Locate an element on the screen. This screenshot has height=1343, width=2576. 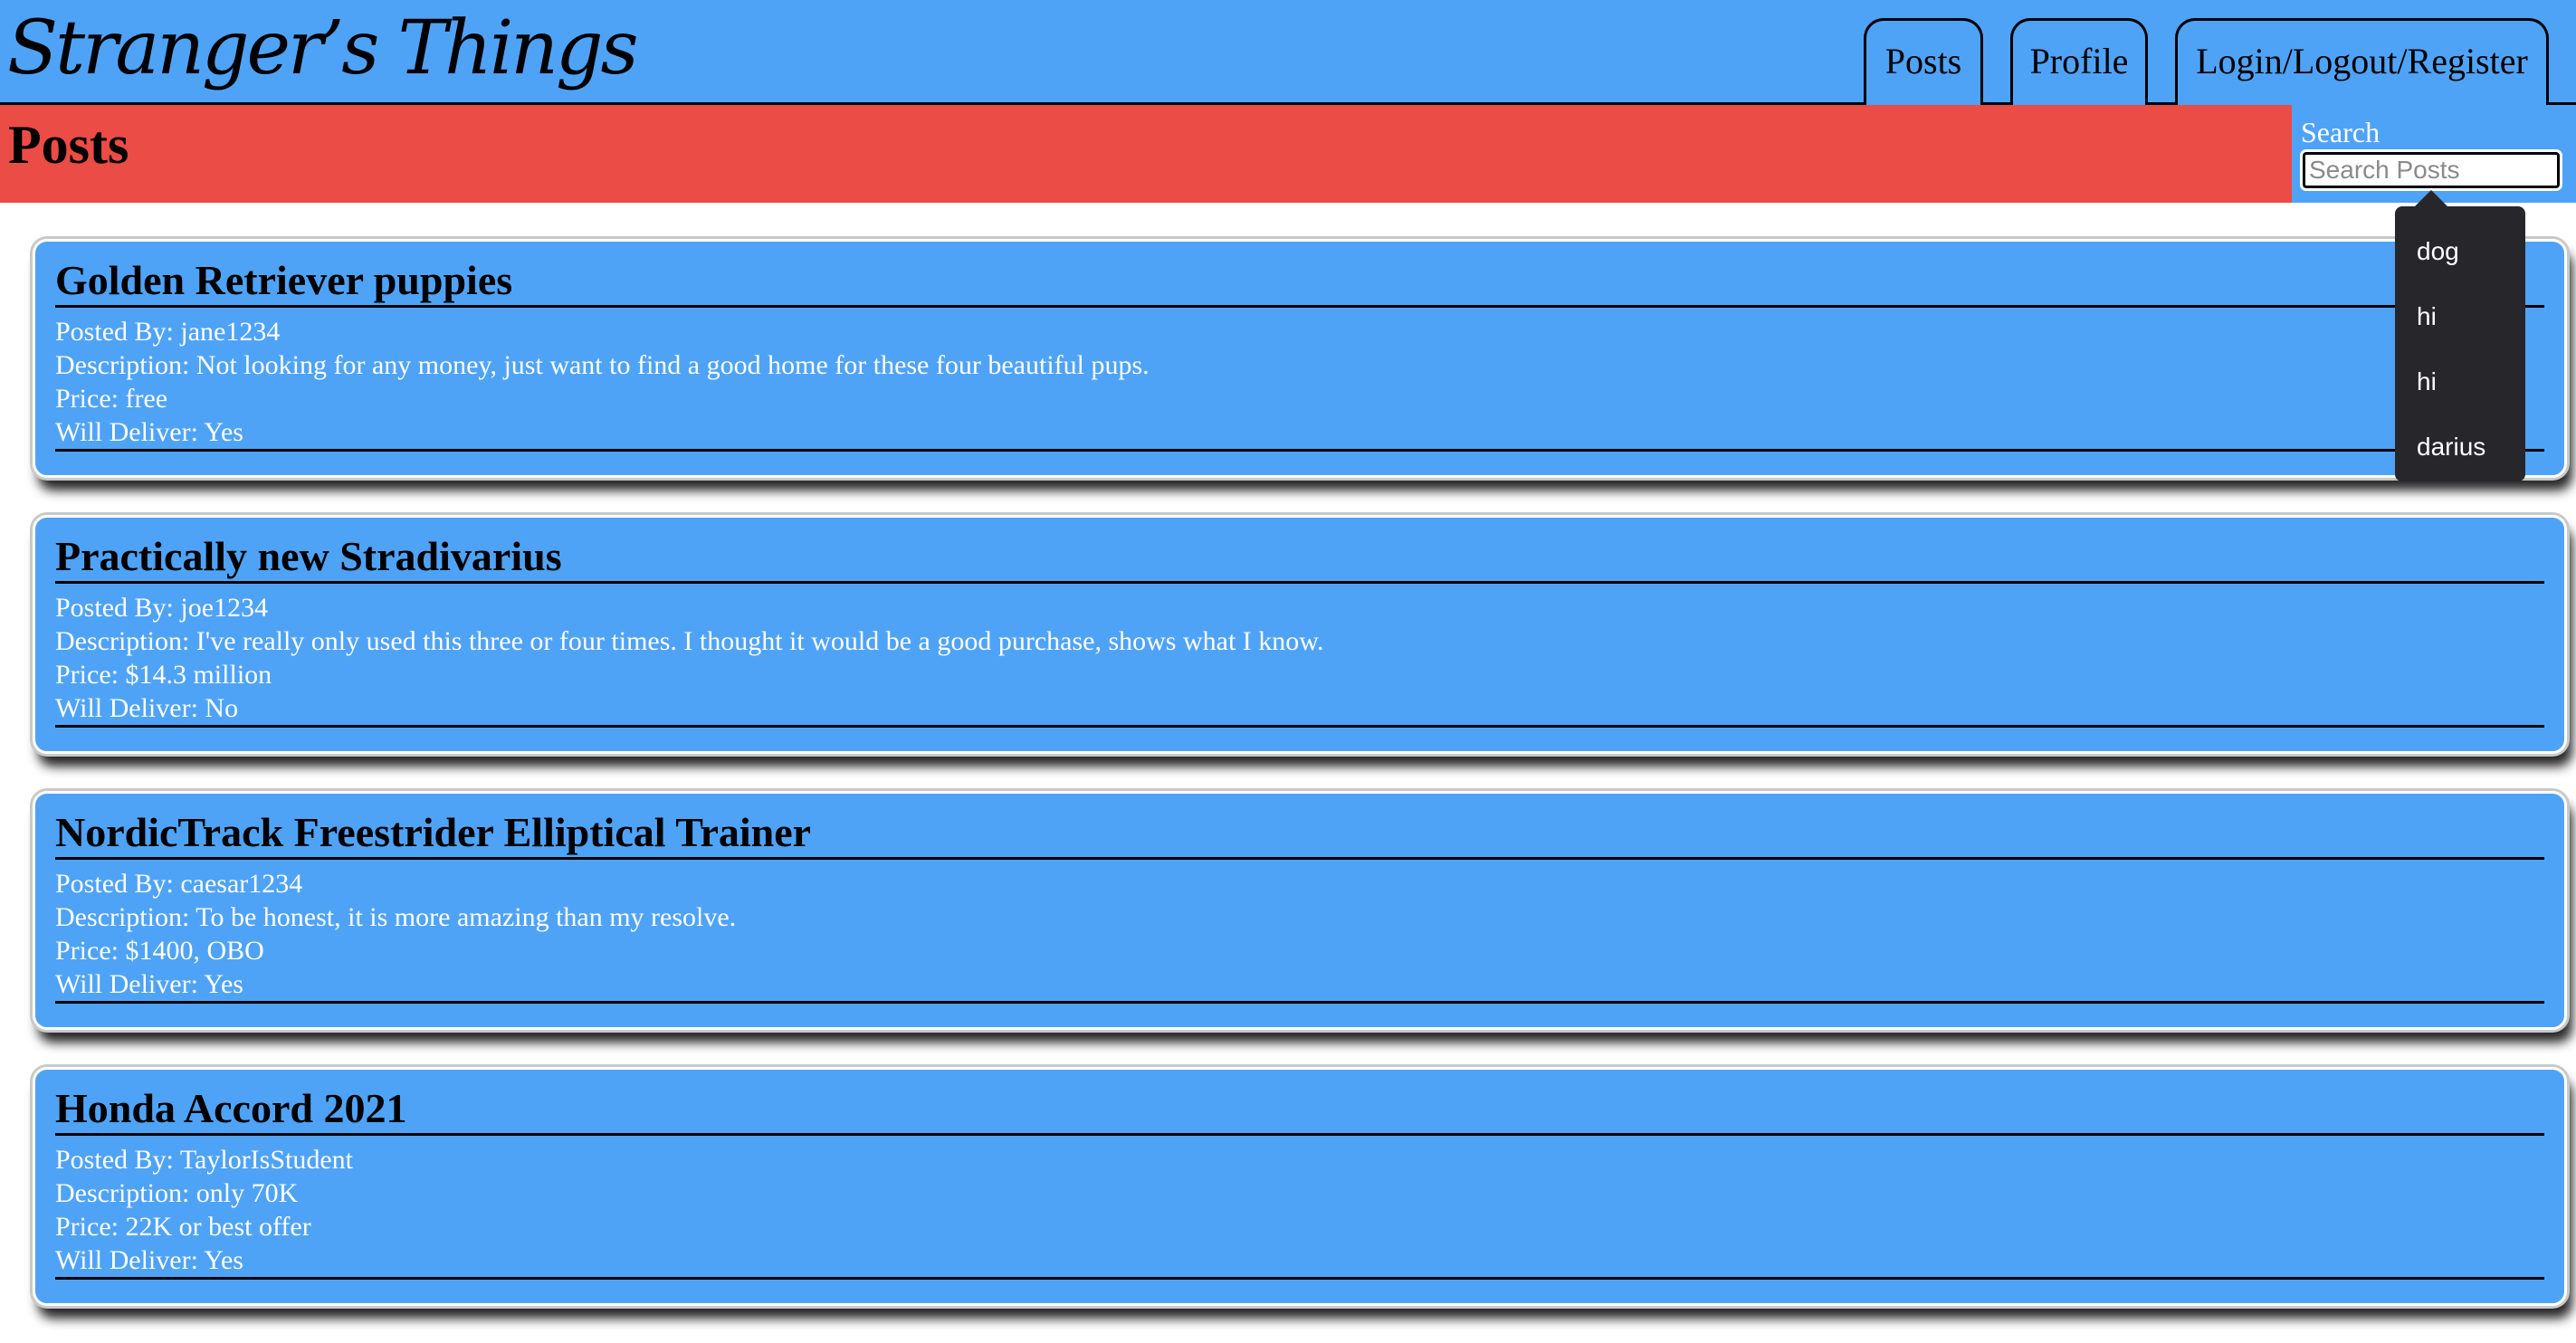
post-description: Description: only 70K is located at coordinates (177, 1193).